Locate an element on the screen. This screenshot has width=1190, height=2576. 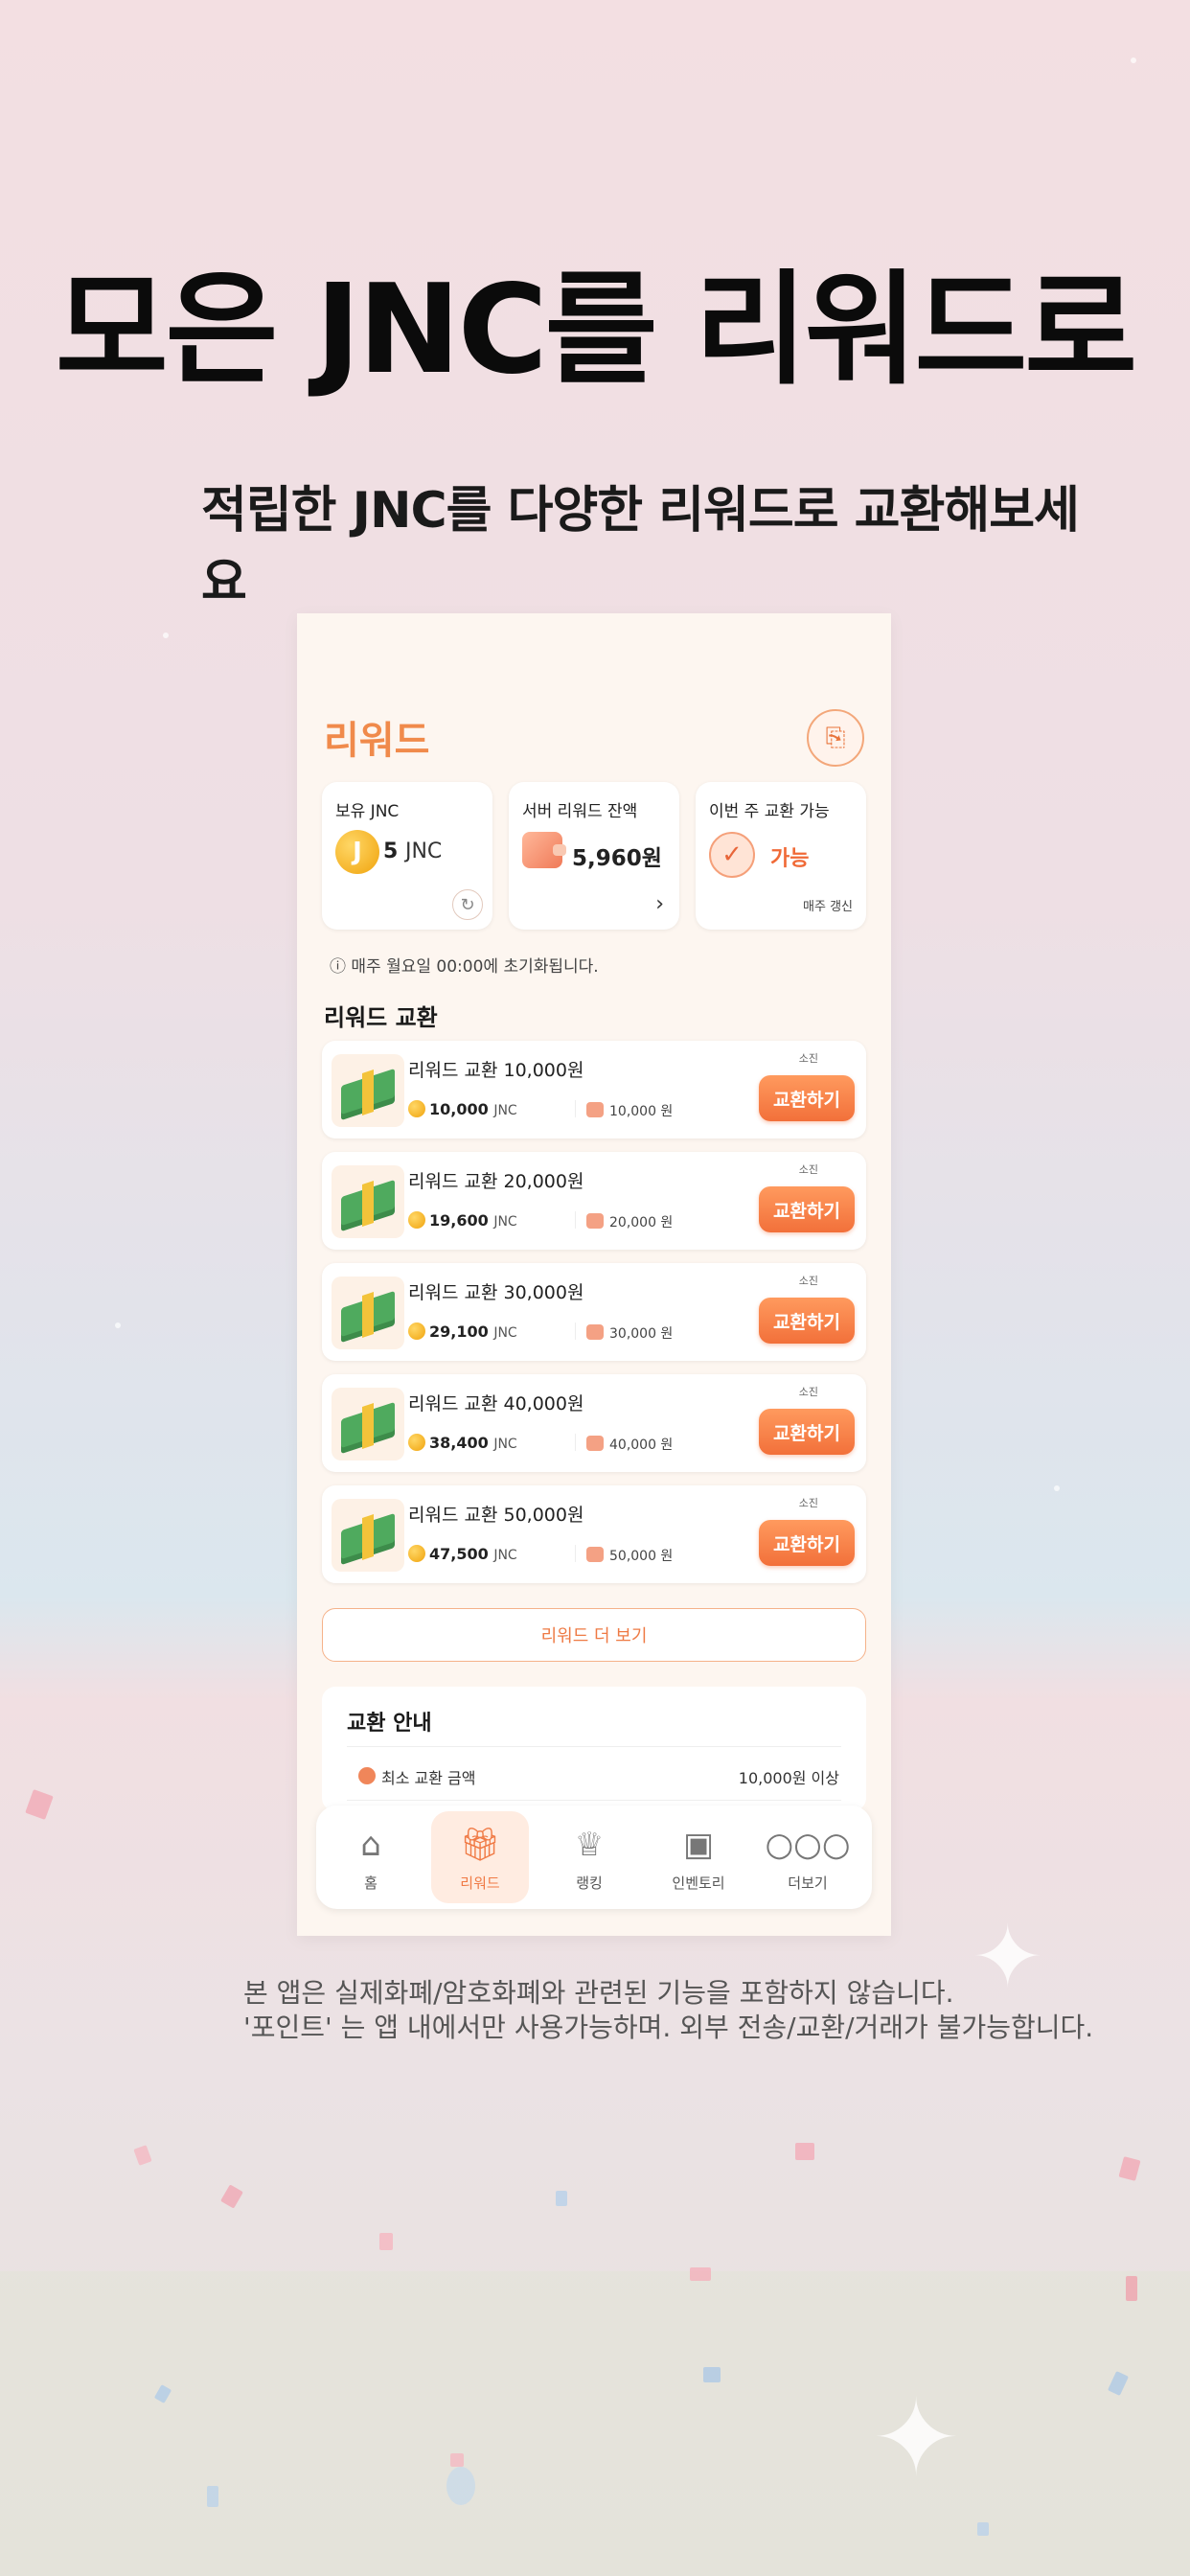
tab-label: 인벤토리 is located at coordinates (699, 1883).